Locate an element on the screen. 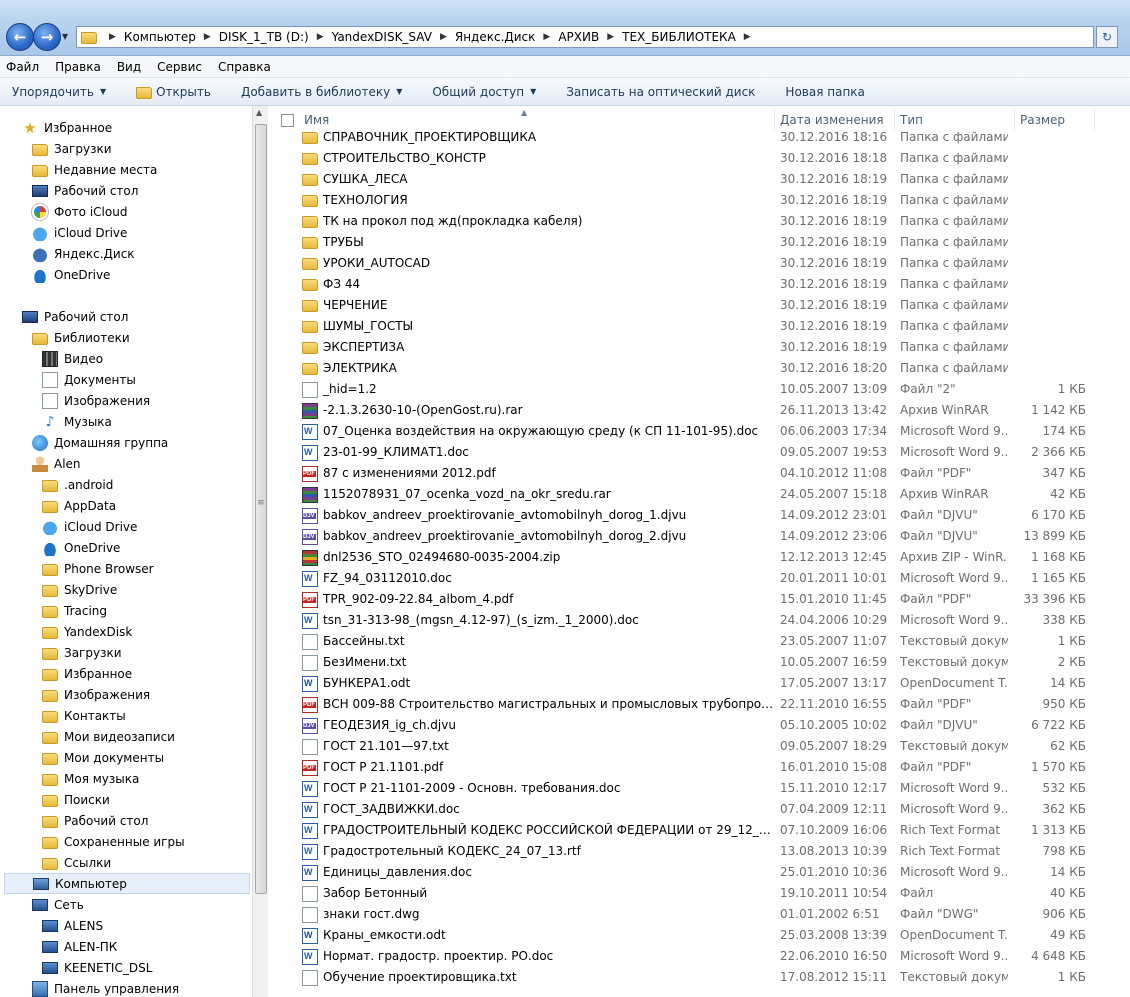 The height and width of the screenshot is (997, 1130). breadcrumb-item: Яндекс.Диск ▶ is located at coordinates (506, 37).